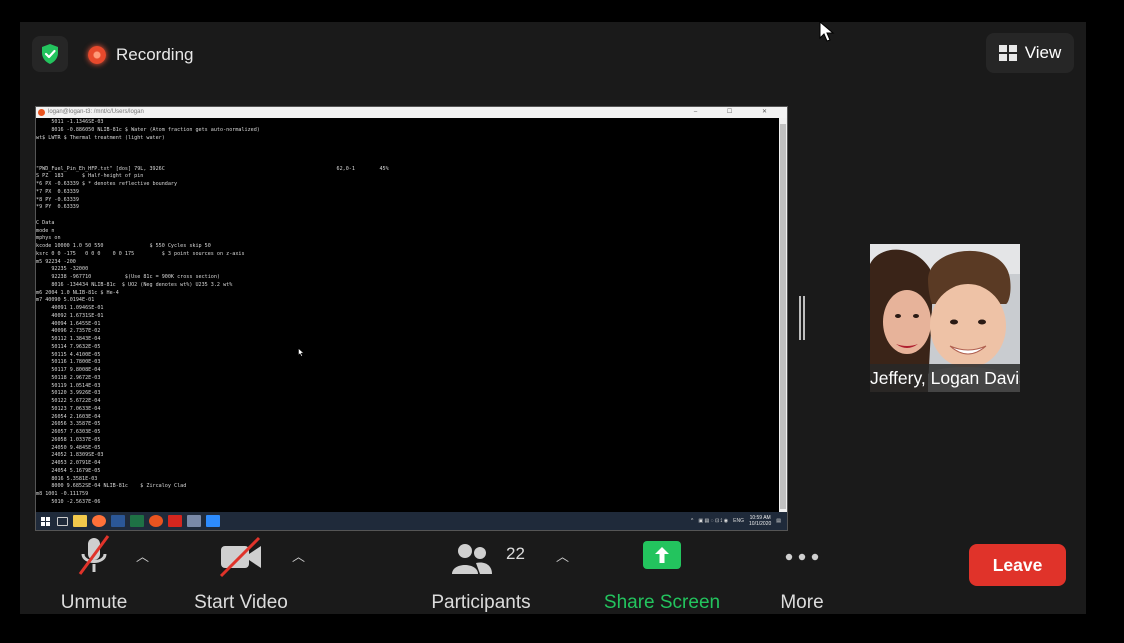  I want to click on tray-language: ENG, so click(738, 521).